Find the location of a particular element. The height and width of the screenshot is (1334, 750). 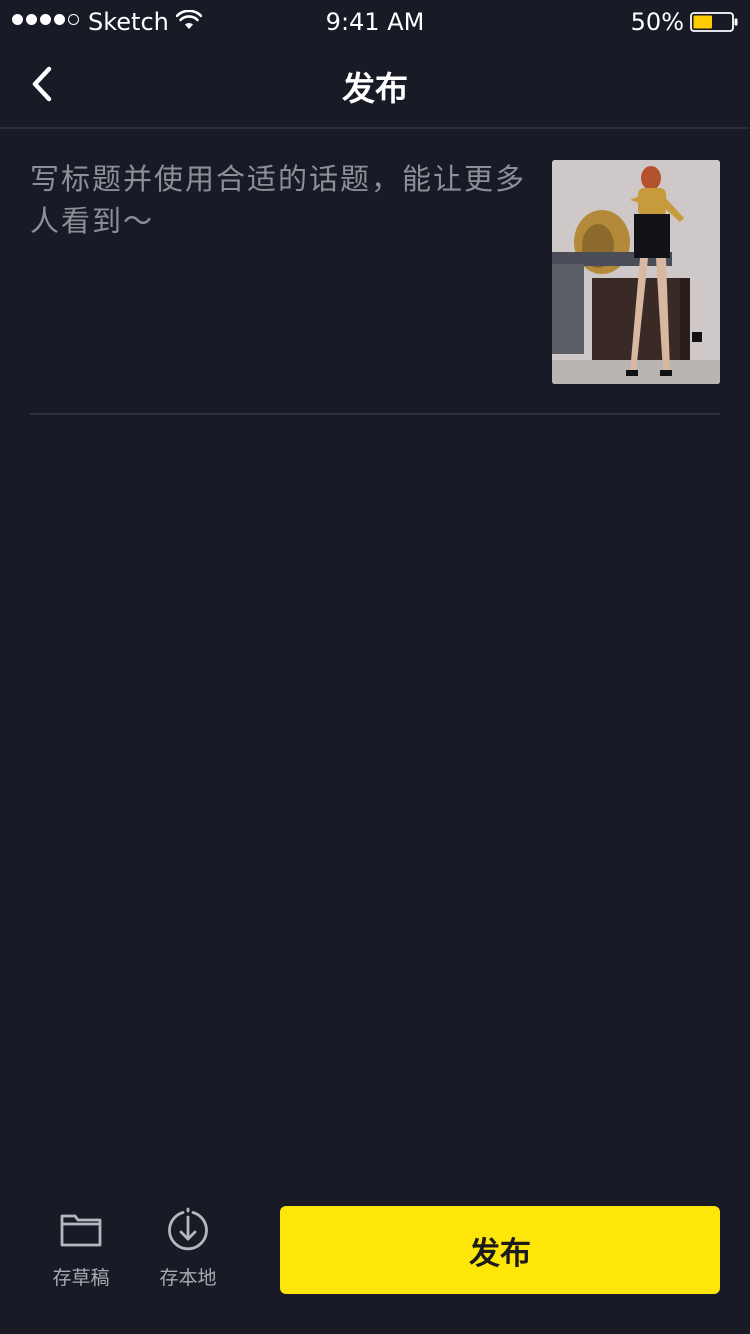

status-bar: Sketch 9:41 AM 50% is located at coordinates (375, 22).